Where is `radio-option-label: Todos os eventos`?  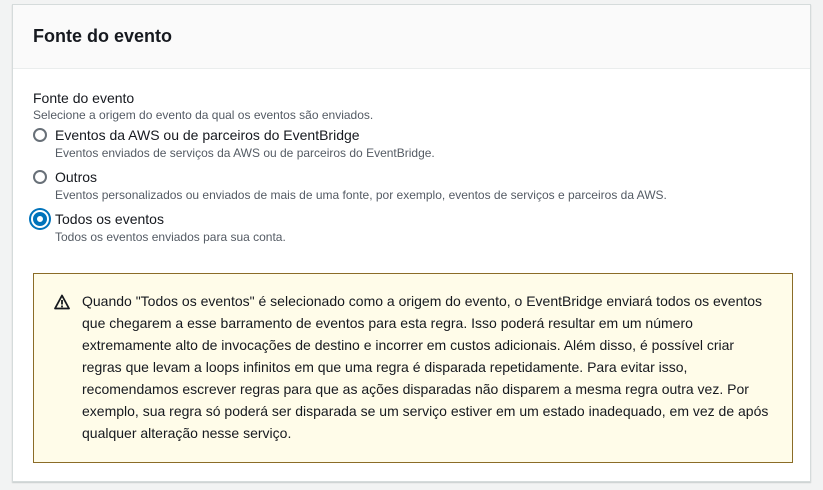 radio-option-label: Todos os eventos is located at coordinates (109, 219).